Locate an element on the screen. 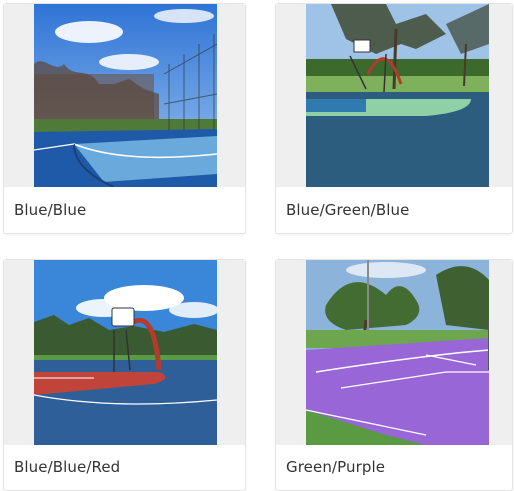 This screenshot has height=491, width=514. court-photo-blue-blue-red is located at coordinates (125, 352).